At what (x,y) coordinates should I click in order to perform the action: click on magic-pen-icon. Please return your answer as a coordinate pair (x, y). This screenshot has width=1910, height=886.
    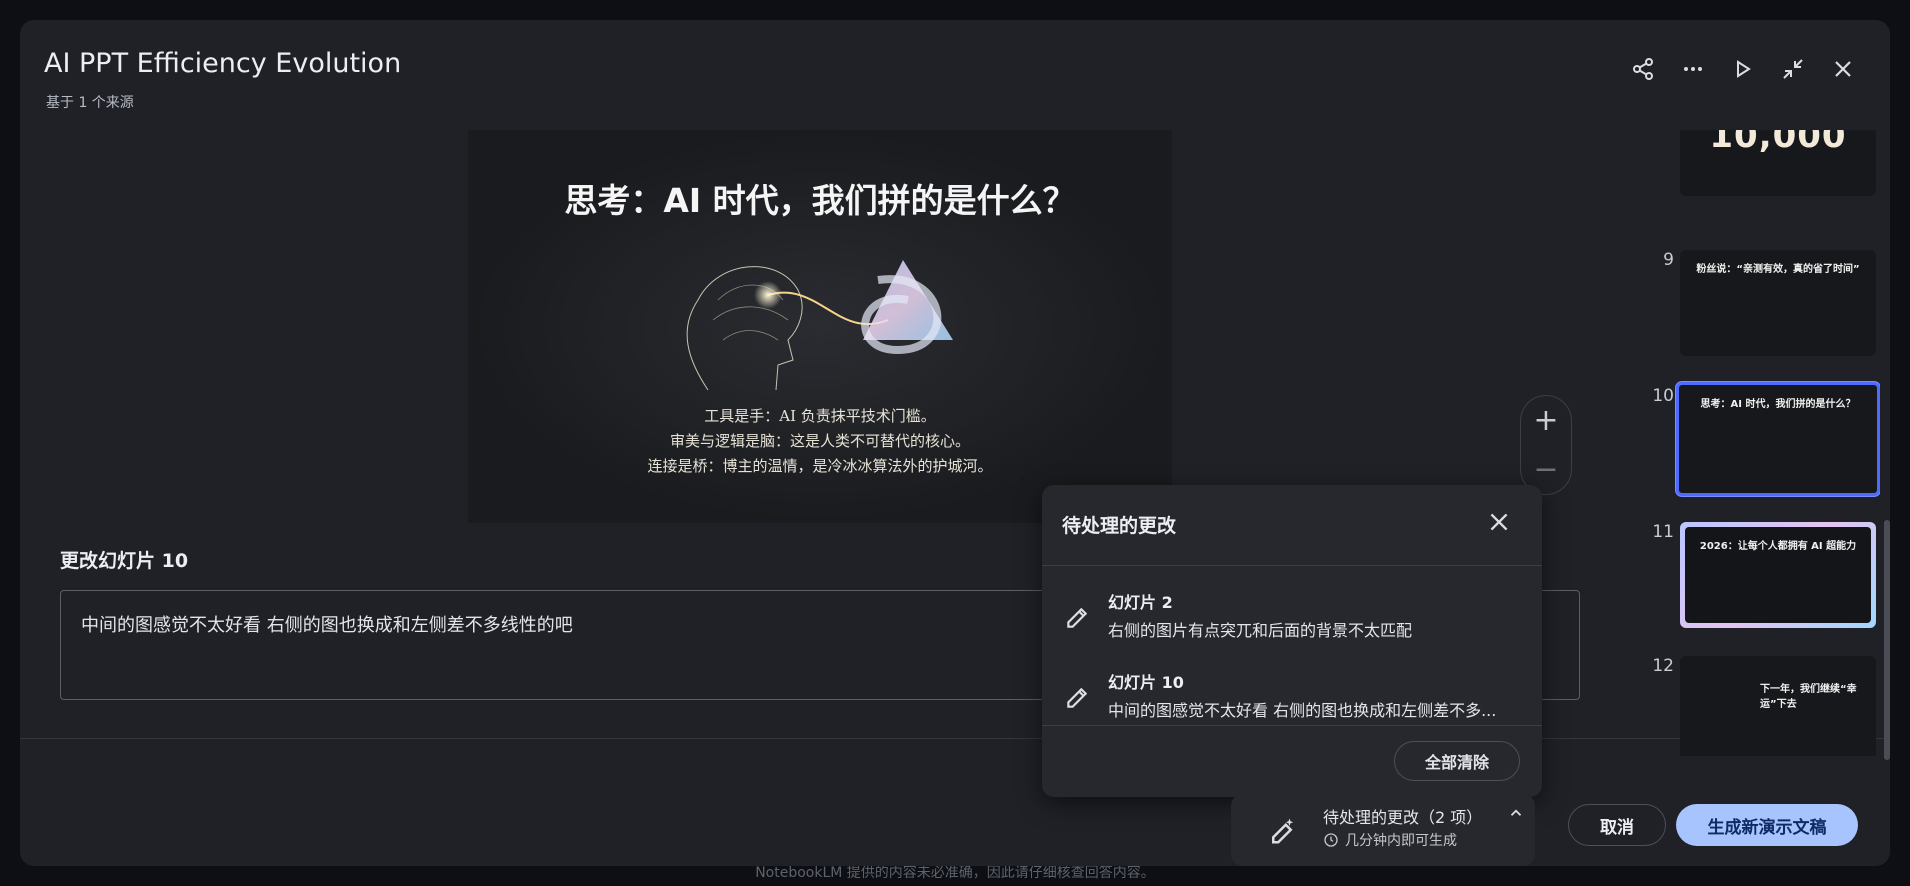
    Looking at the image, I should click on (1283, 831).